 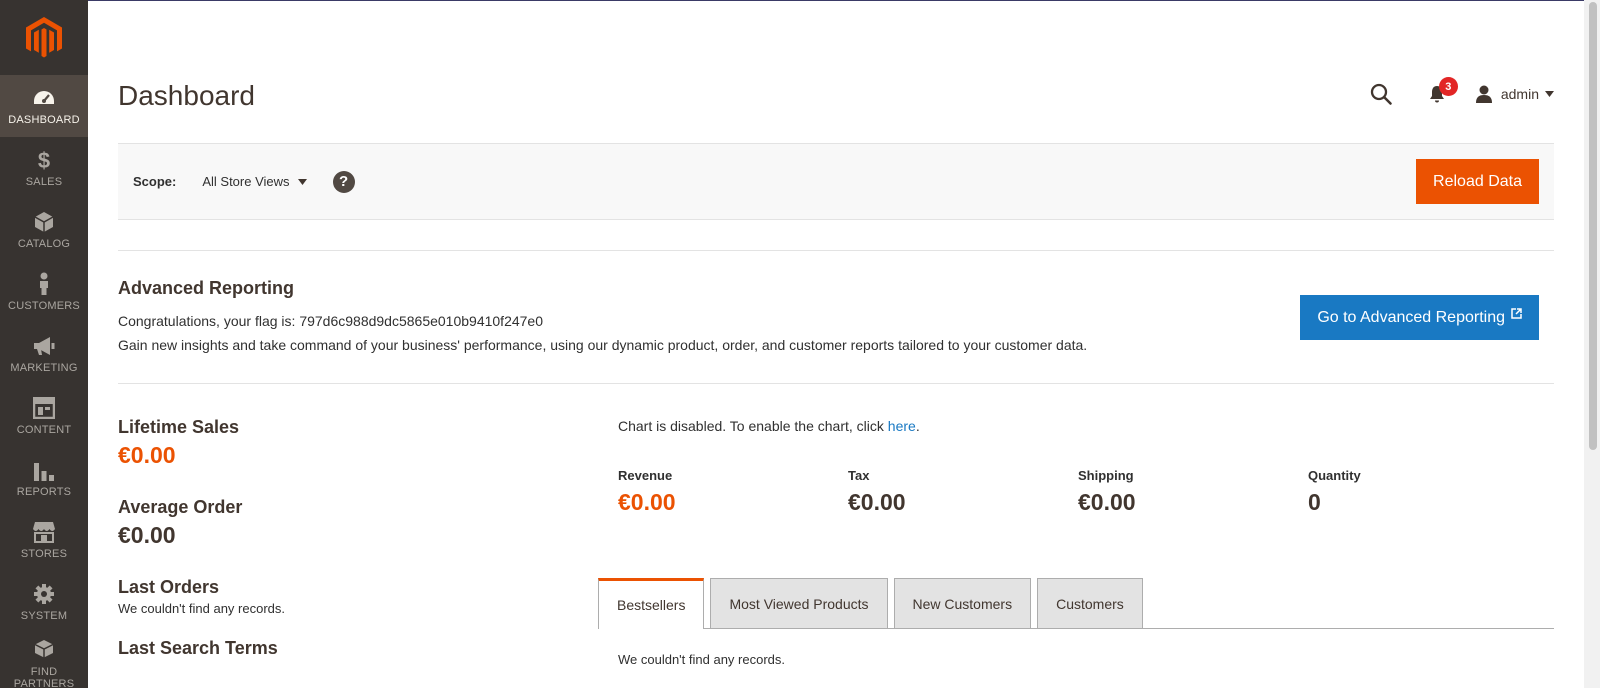 I want to click on sidebar-item-label: MARKETING, so click(x=44, y=368).